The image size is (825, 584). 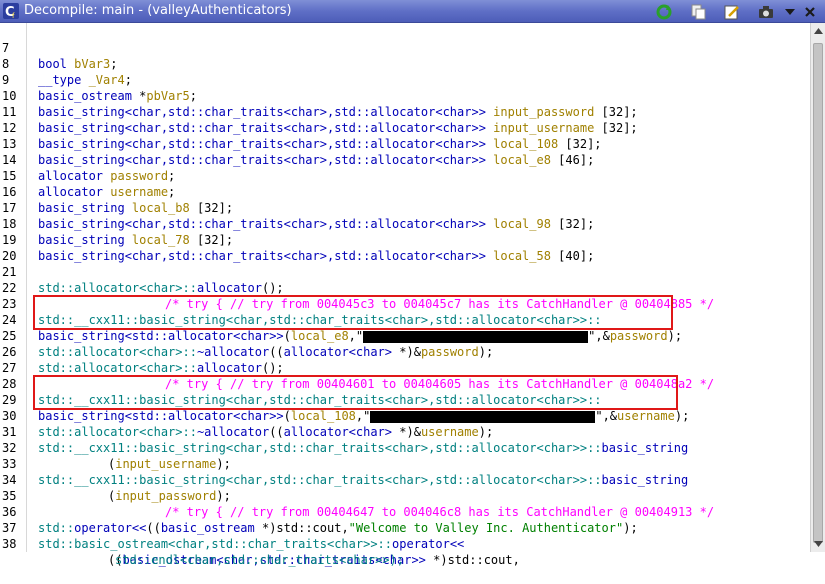 I want to click on code-line: 20, so click(x=21, y=247).